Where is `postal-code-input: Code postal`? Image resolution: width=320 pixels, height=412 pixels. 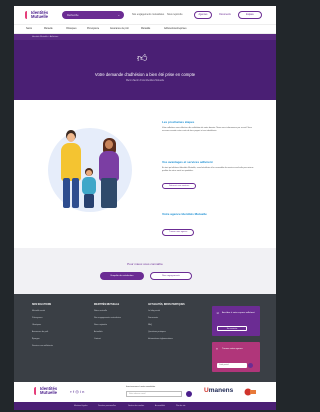
postal-code-input: Code postal is located at coordinates (232, 365).